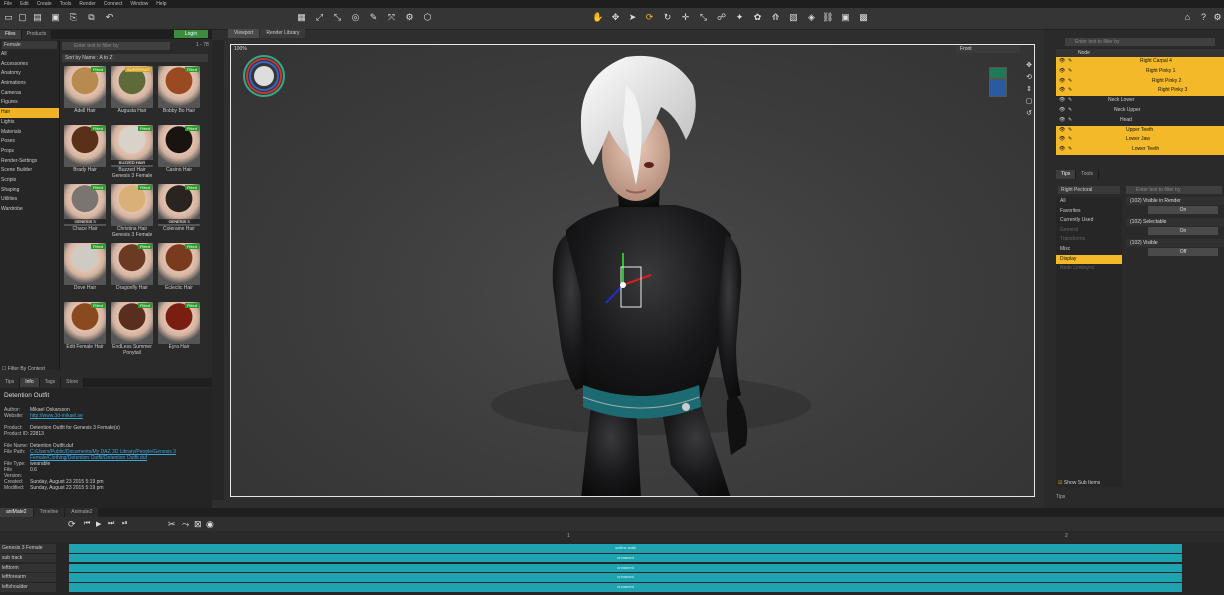 The image size is (1224, 595). Describe the element at coordinates (427, 17) in the screenshot. I see `tool-8-icon: ⬡` at that location.